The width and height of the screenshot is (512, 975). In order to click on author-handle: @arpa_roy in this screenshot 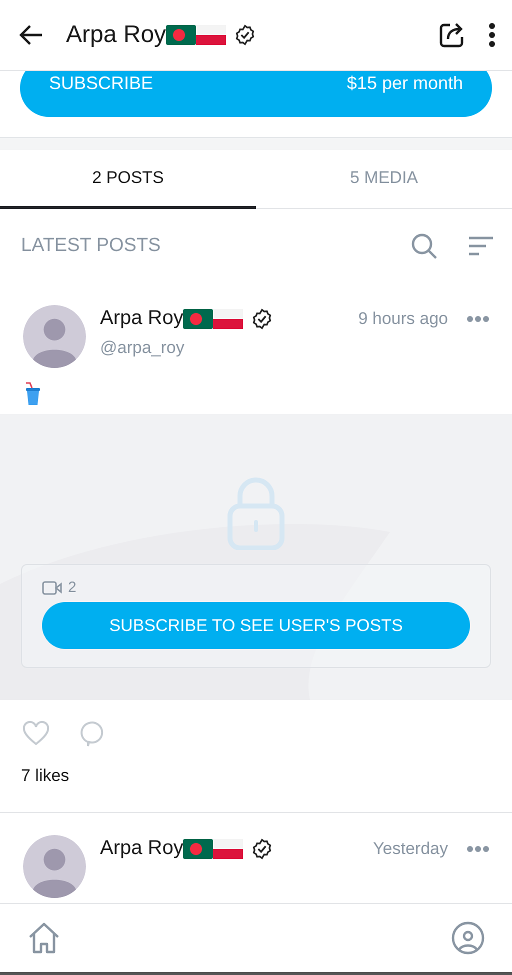, I will do `click(295, 348)`.